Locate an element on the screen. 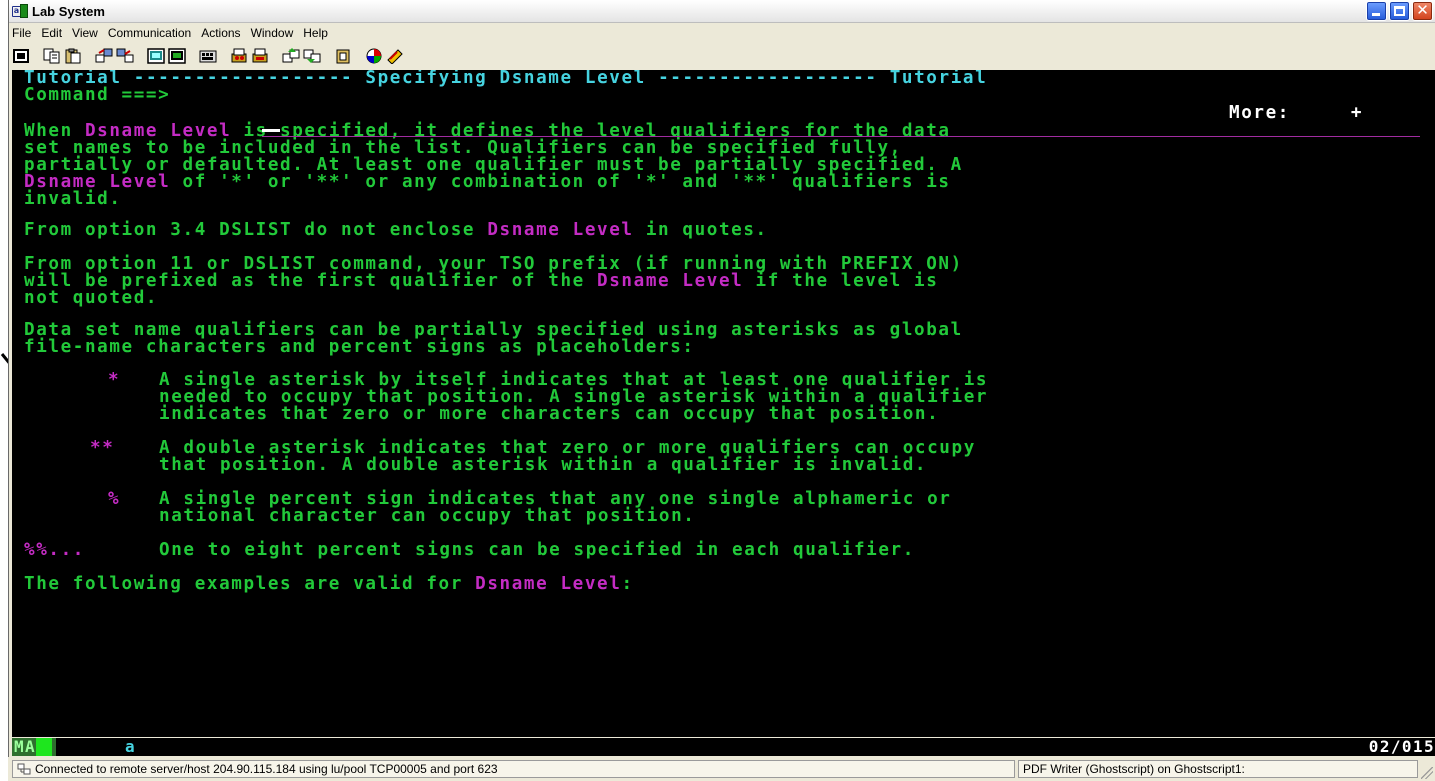 The image size is (1435, 781). command-label: Command ===> is located at coordinates (97, 95).